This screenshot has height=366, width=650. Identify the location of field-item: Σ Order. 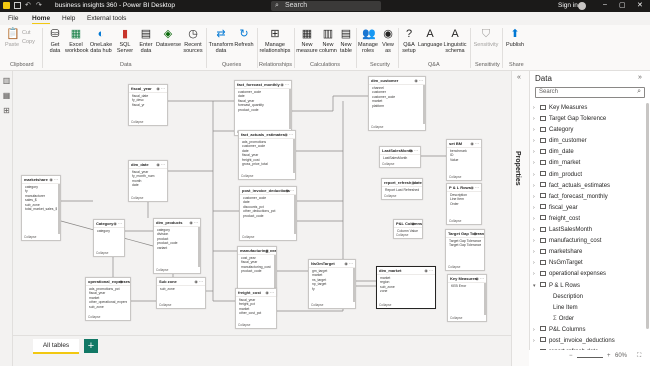
(590, 319).